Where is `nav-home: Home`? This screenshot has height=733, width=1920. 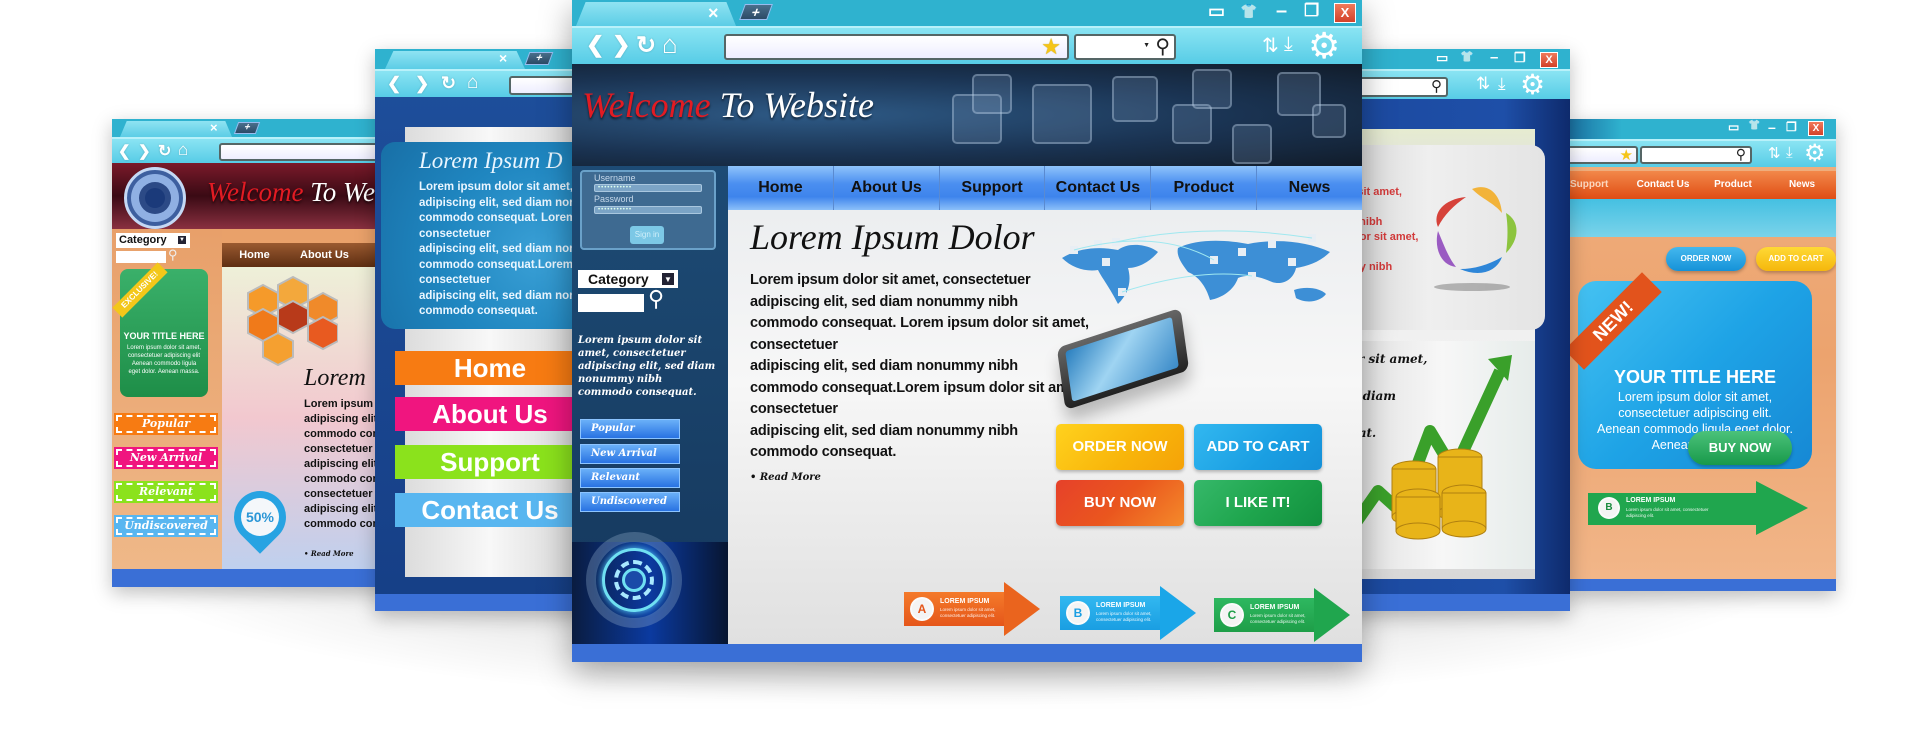 nav-home: Home is located at coordinates (781, 188).